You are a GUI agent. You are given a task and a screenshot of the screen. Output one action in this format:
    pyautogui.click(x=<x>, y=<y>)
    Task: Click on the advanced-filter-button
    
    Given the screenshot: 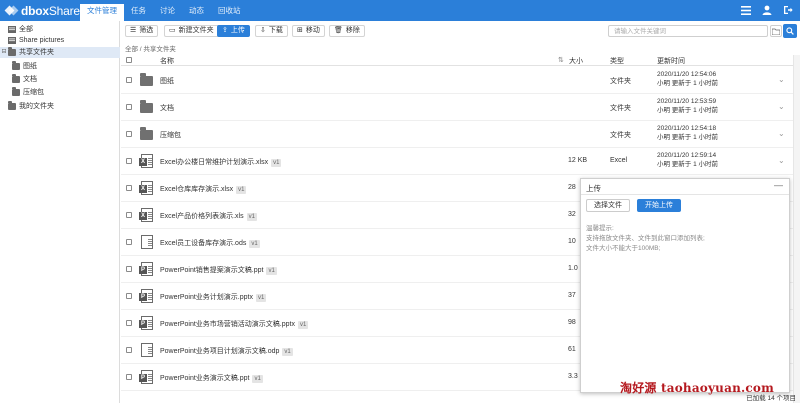 What is the action you would take?
    pyautogui.click(x=776, y=31)
    